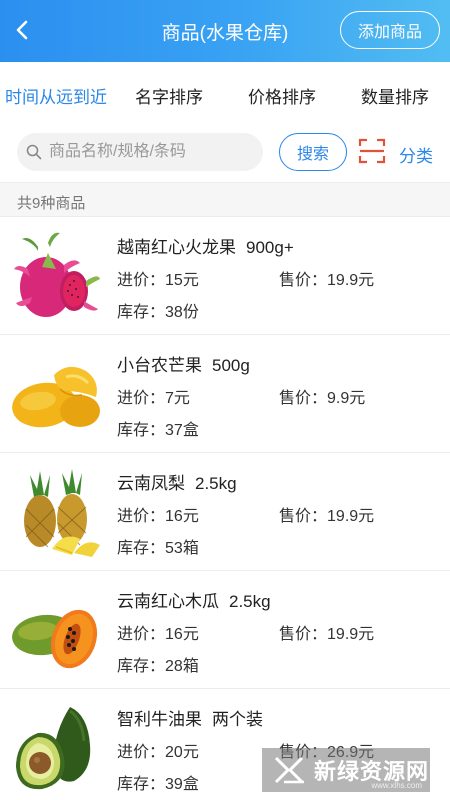 This screenshot has width=450, height=800. Describe the element at coordinates (372, 151) in the screenshot. I see `scan-icon` at that location.